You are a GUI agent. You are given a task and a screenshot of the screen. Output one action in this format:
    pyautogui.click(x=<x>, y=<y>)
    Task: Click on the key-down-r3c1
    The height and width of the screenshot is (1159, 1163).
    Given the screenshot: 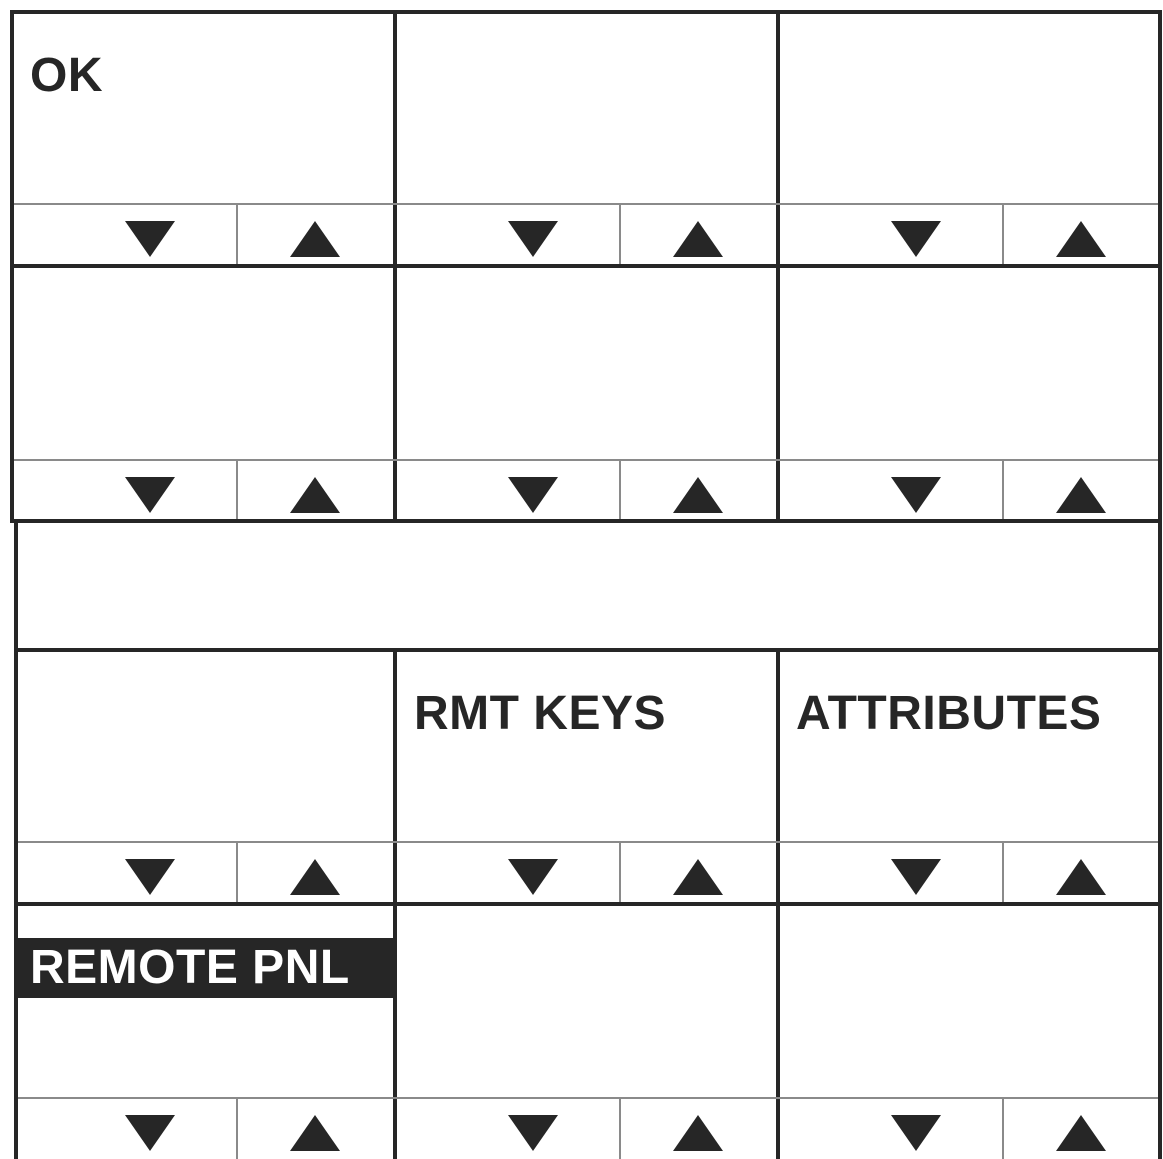 What is the action you would take?
    pyautogui.click(x=150, y=873)
    